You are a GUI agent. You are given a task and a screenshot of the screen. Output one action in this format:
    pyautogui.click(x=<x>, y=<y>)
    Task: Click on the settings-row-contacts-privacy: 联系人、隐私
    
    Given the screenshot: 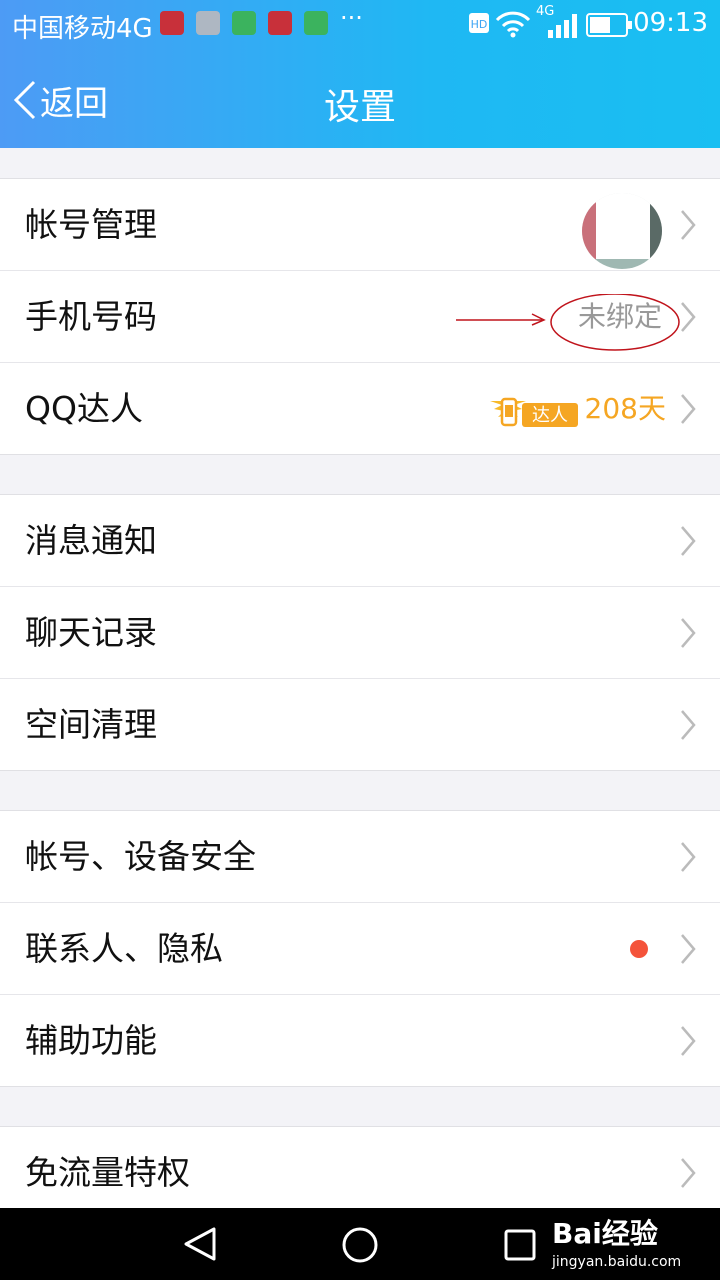 What is the action you would take?
    pyautogui.click(x=360, y=949)
    